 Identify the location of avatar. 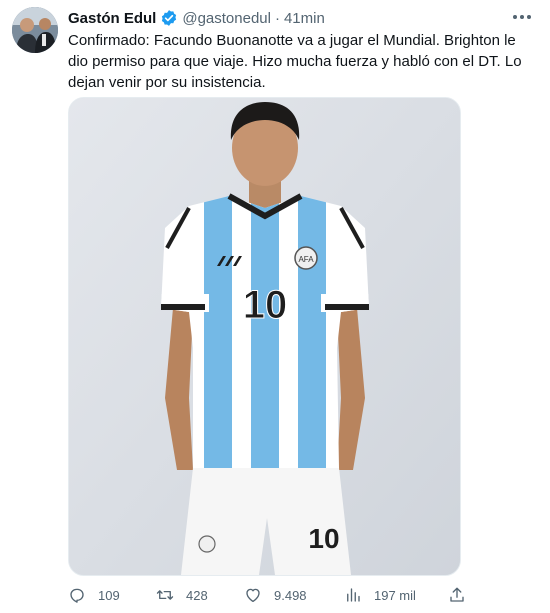
(35, 30).